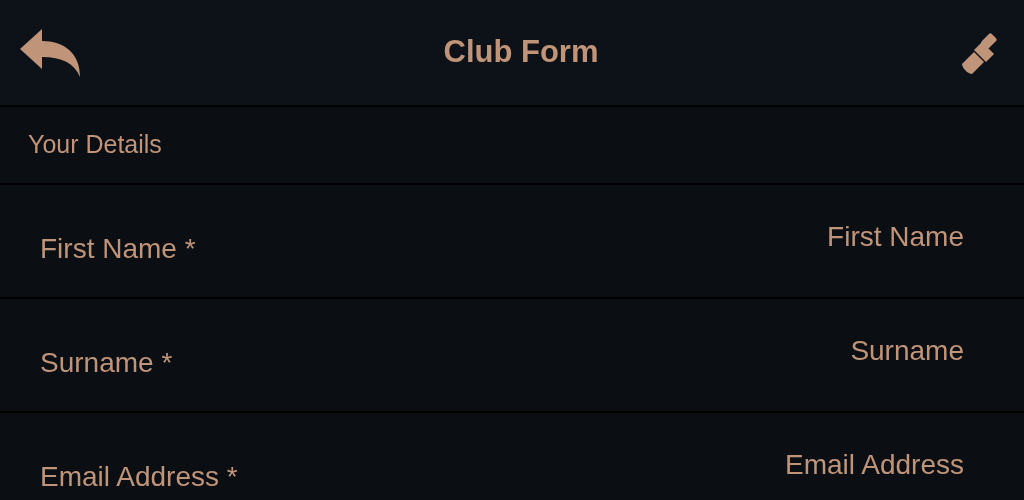 The height and width of the screenshot is (500, 1024). Describe the element at coordinates (754, 465) in the screenshot. I see `input-field: Email Address` at that location.